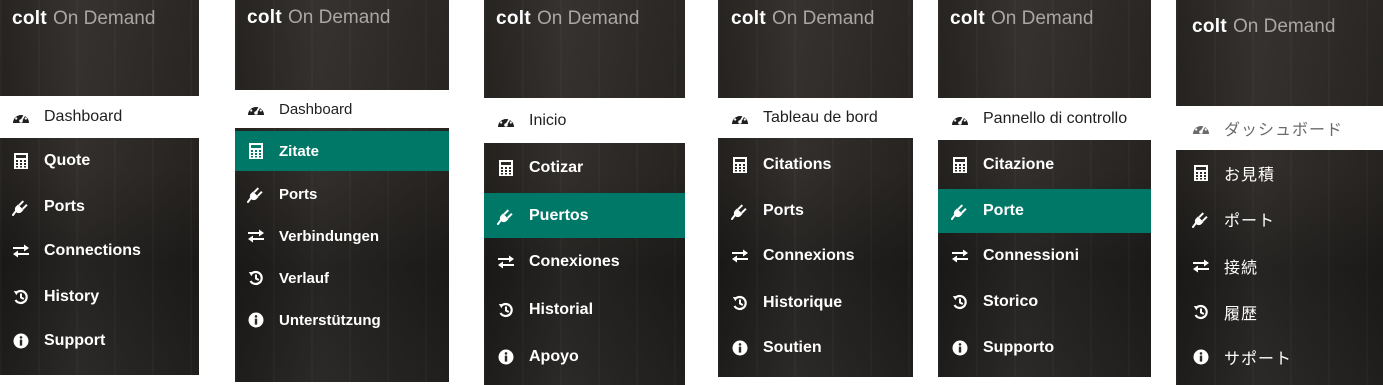 Image resolution: width=1383 pixels, height=385 pixels. I want to click on nav-item-quote: Cotizar, so click(584, 167).